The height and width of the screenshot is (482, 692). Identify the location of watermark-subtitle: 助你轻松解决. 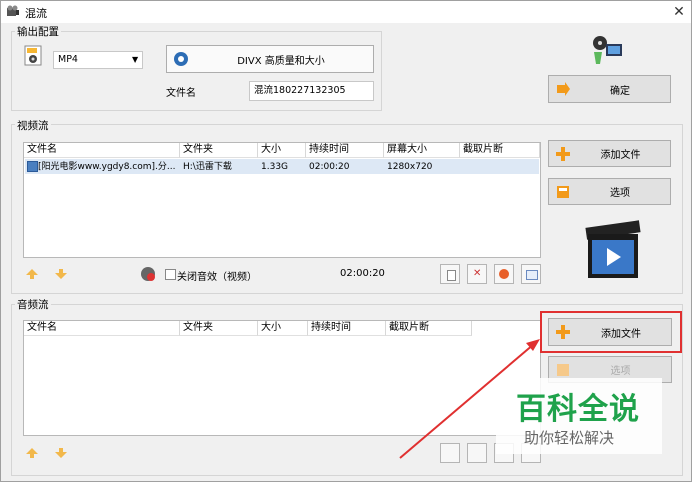
(569, 438).